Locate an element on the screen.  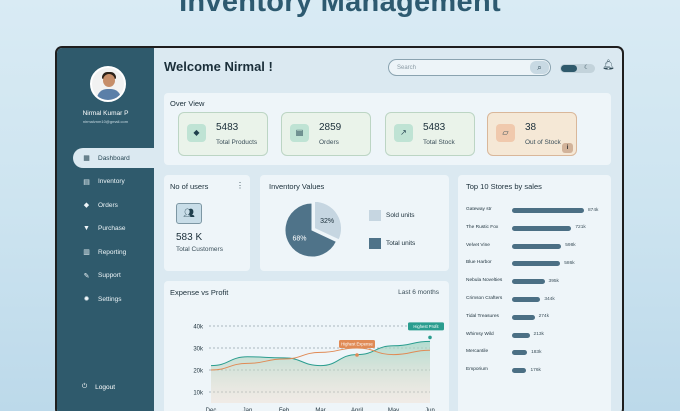
users-title: No of users is located at coordinates (189, 186).